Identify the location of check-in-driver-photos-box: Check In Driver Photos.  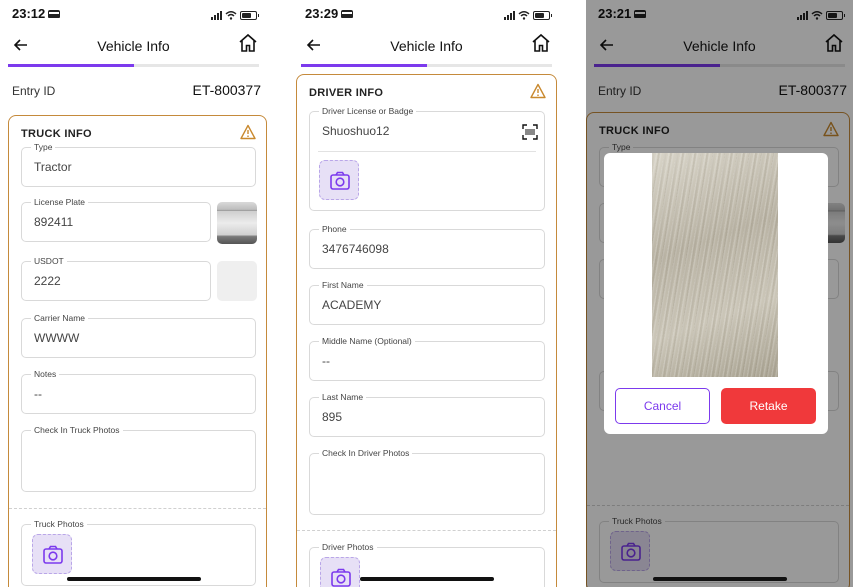
(427, 481).